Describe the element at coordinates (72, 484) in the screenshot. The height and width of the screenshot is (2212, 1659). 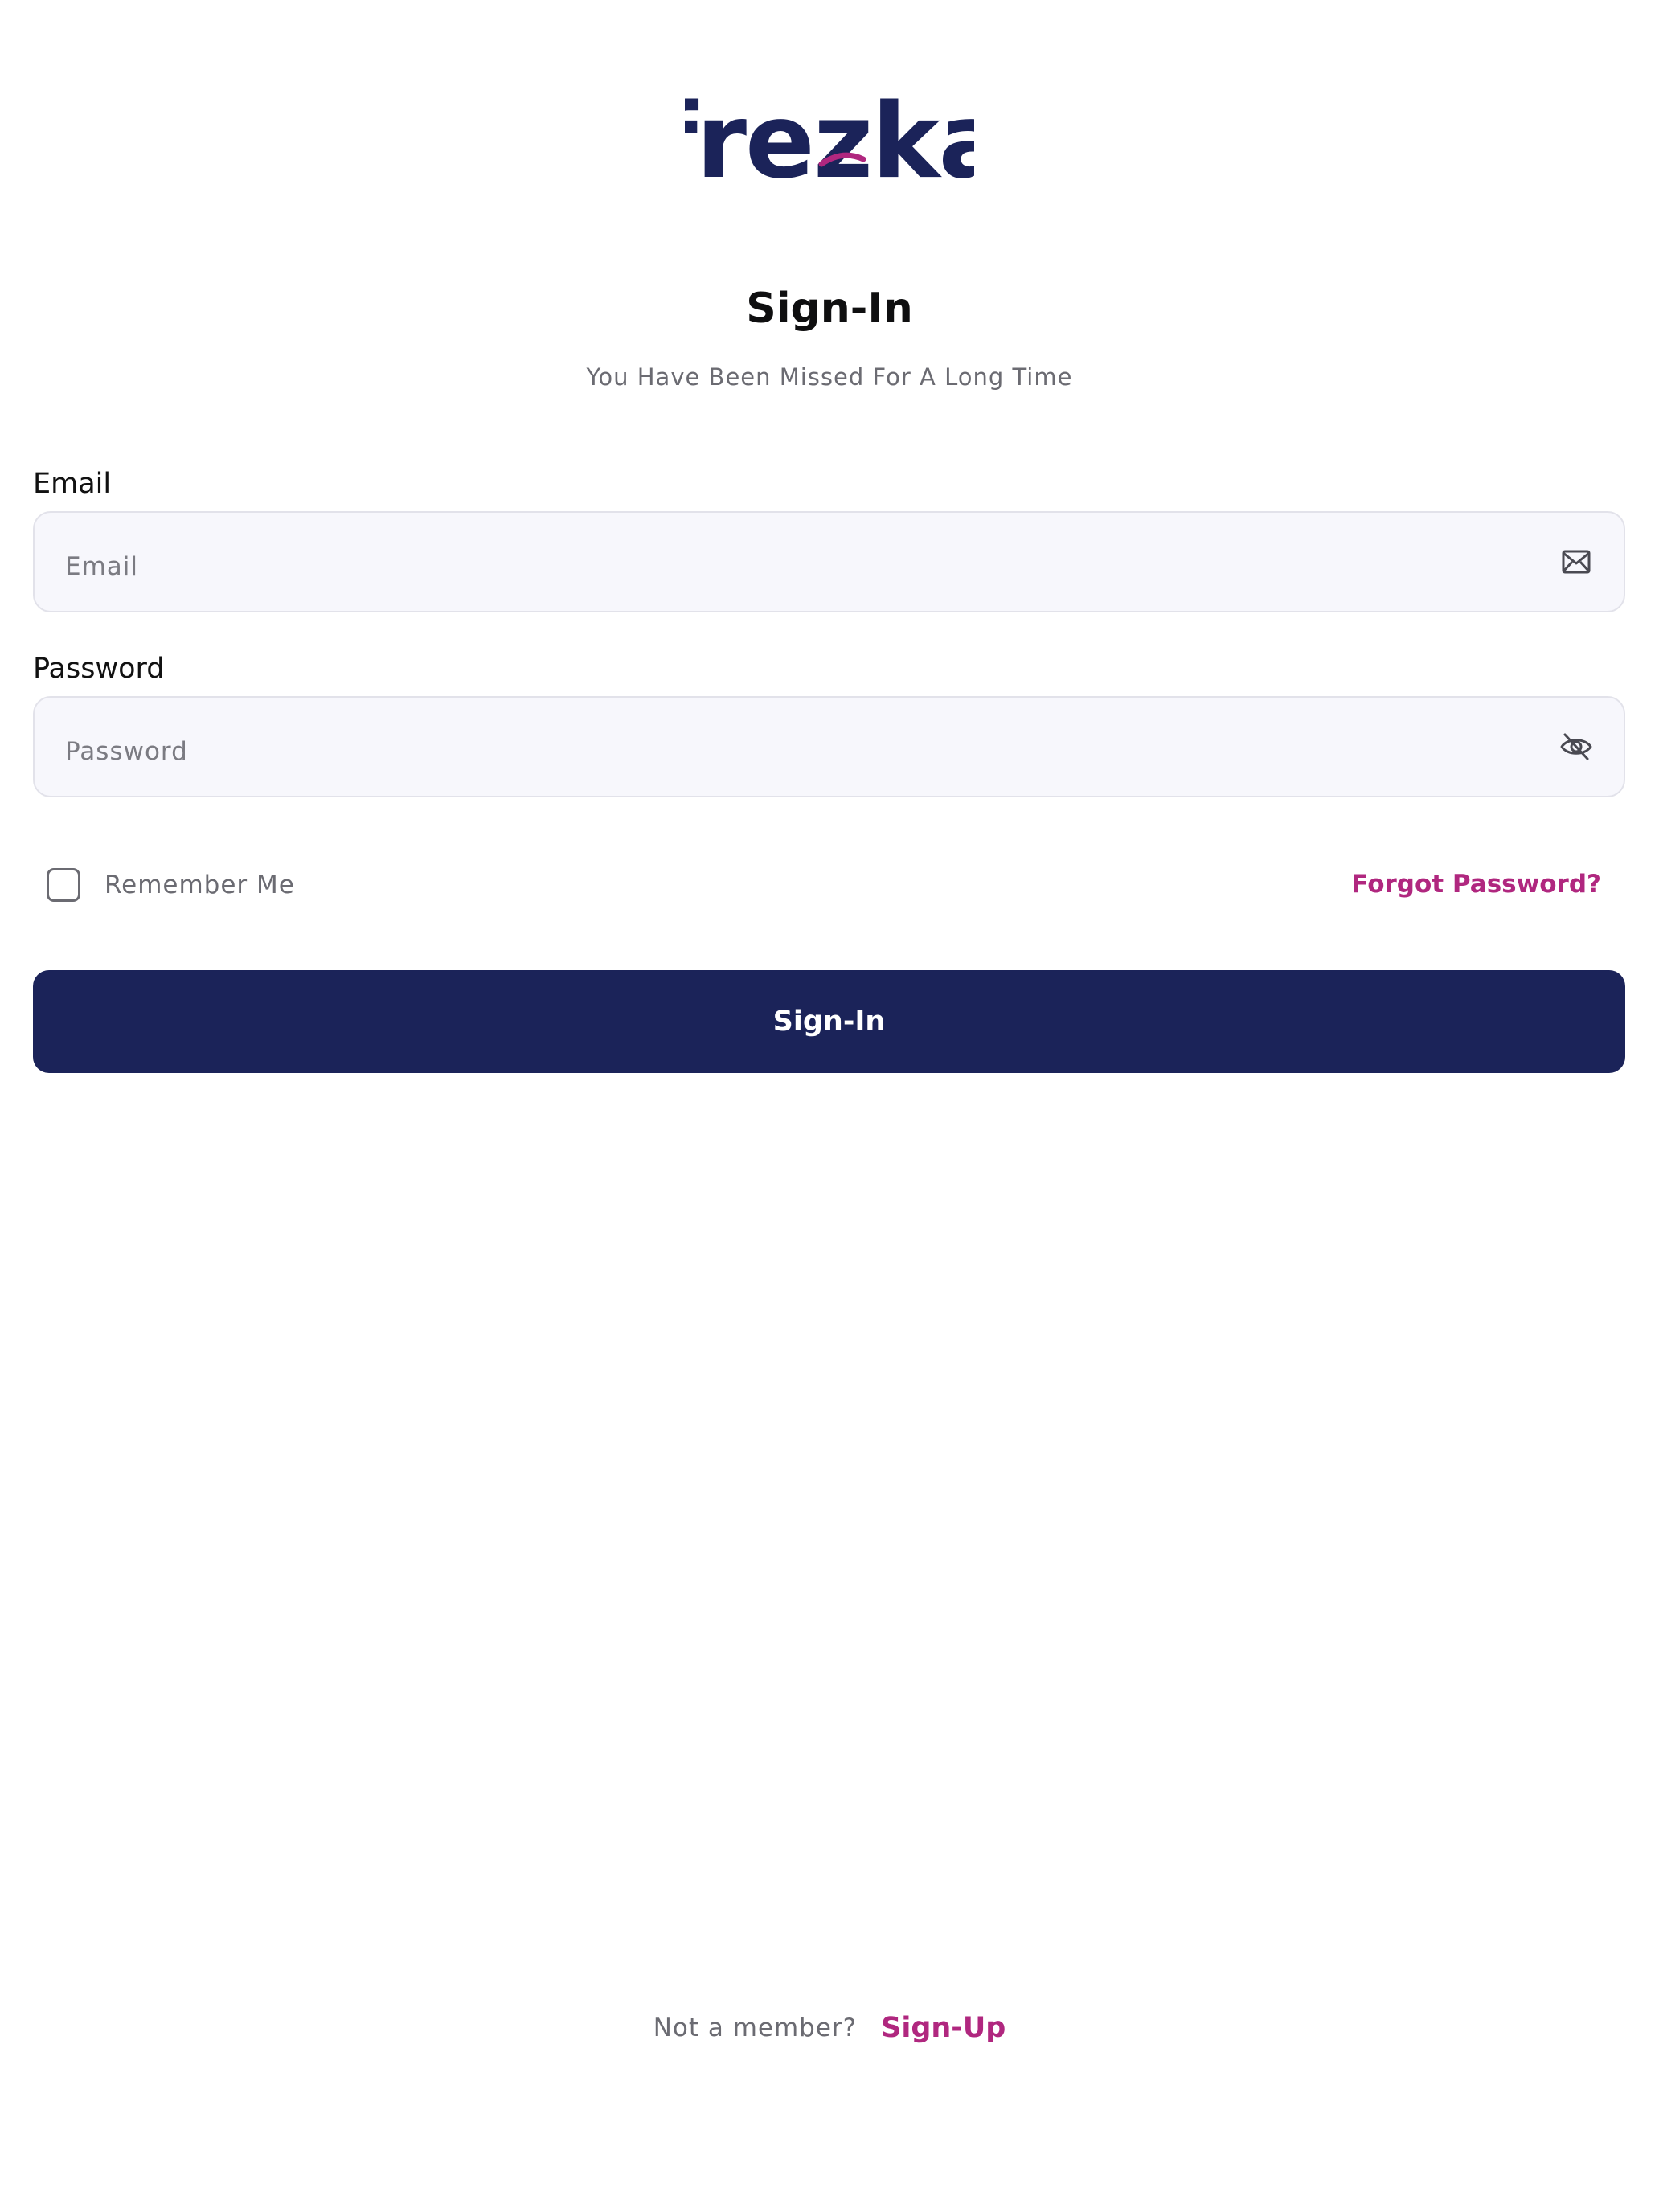
I see `email-label: Email` at that location.